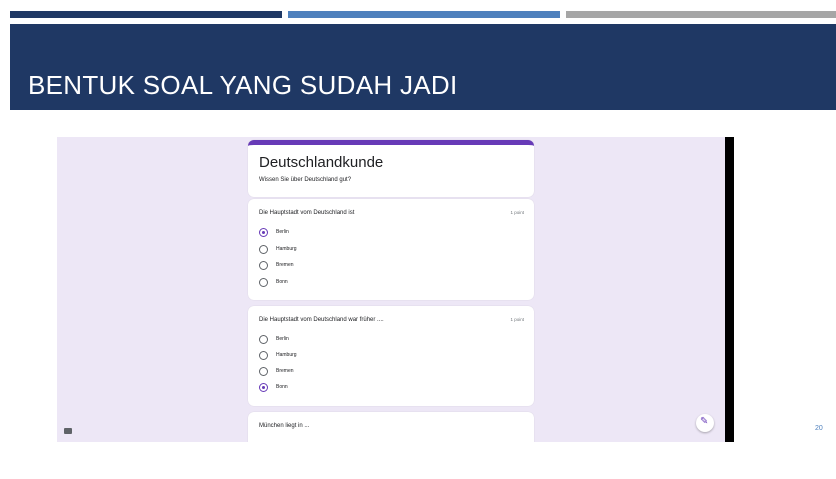 Image resolution: width=836 pixels, height=479 pixels. Describe the element at coordinates (321, 162) in the screenshot. I see `form-title: Deutschlandkunde` at that location.